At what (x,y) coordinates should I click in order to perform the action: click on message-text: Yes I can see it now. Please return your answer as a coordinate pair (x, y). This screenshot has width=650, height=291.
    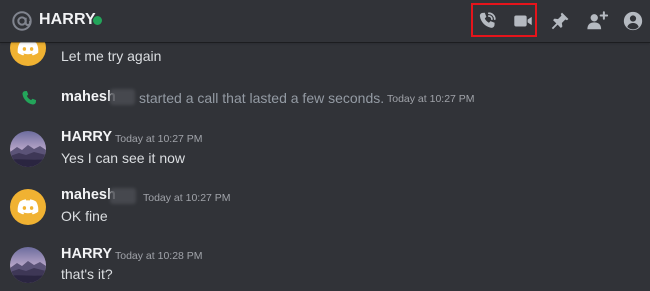
    Looking at the image, I should click on (123, 158).